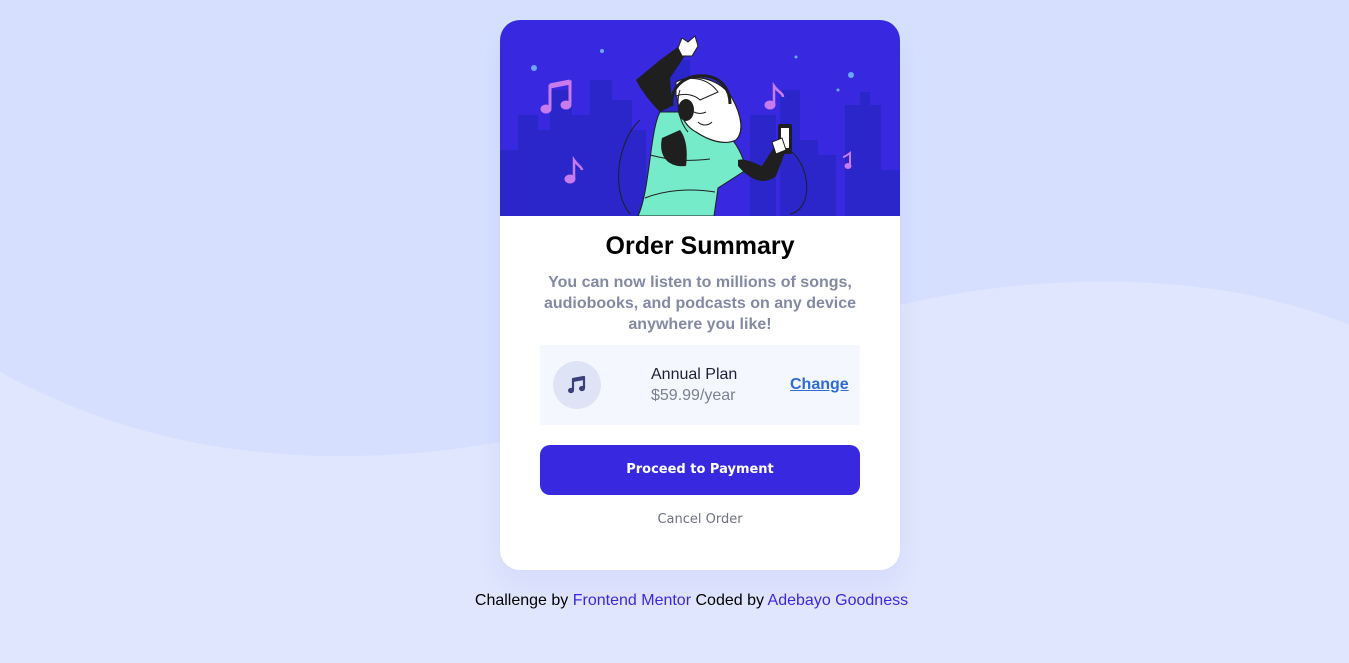  Describe the element at coordinates (632, 600) in the screenshot. I see `frontend-mentor-link: Frontend Mentor` at that location.